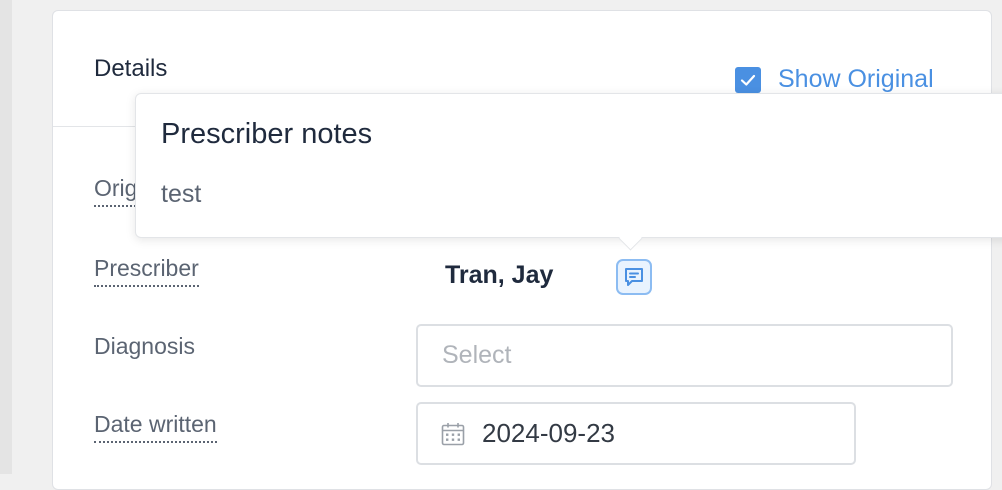  Describe the element at coordinates (499, 275) in the screenshot. I see `prescriber-value: Tran, Jay` at that location.